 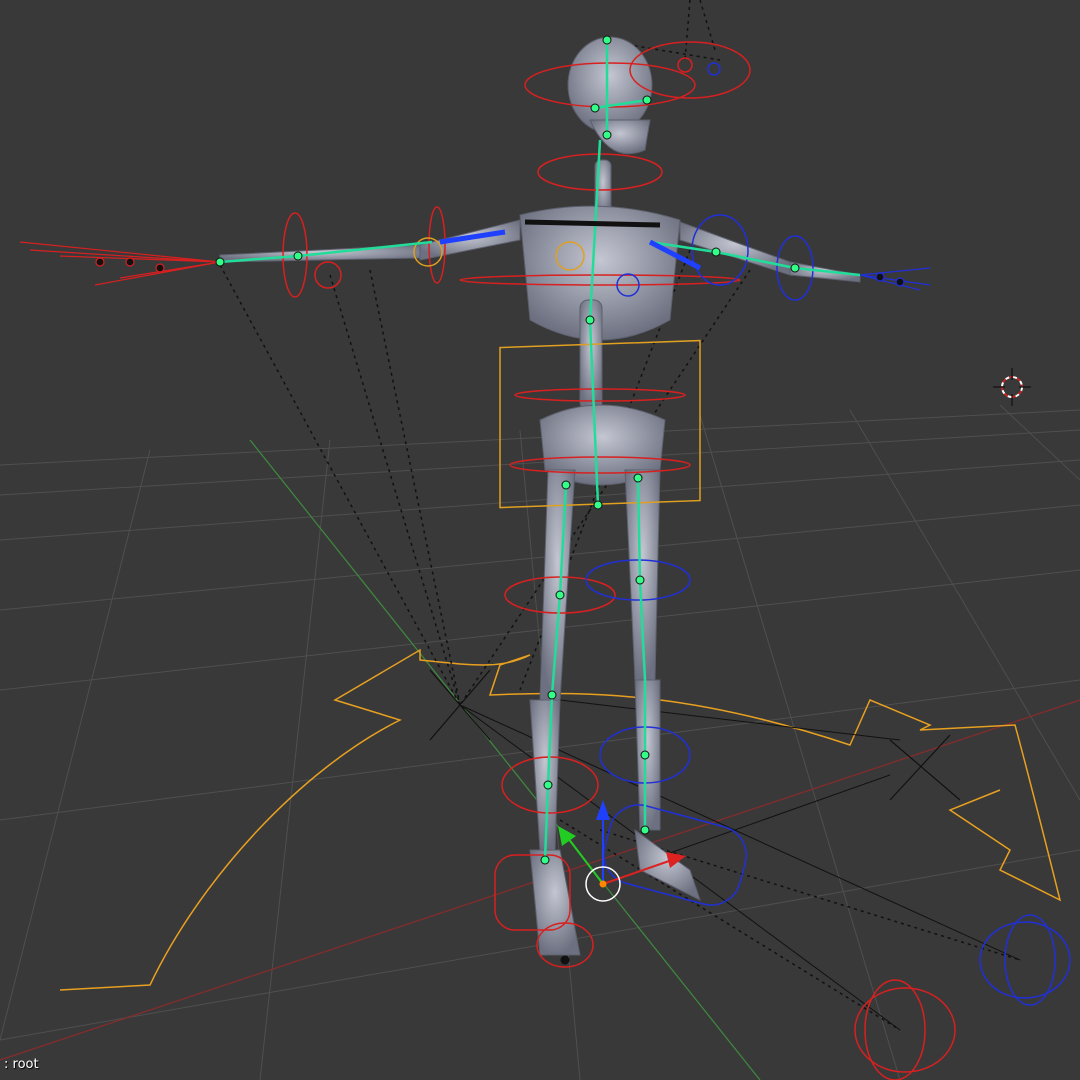 What do you see at coordinates (1012, 387) in the screenshot?
I see `3d-cursor-icon` at bounding box center [1012, 387].